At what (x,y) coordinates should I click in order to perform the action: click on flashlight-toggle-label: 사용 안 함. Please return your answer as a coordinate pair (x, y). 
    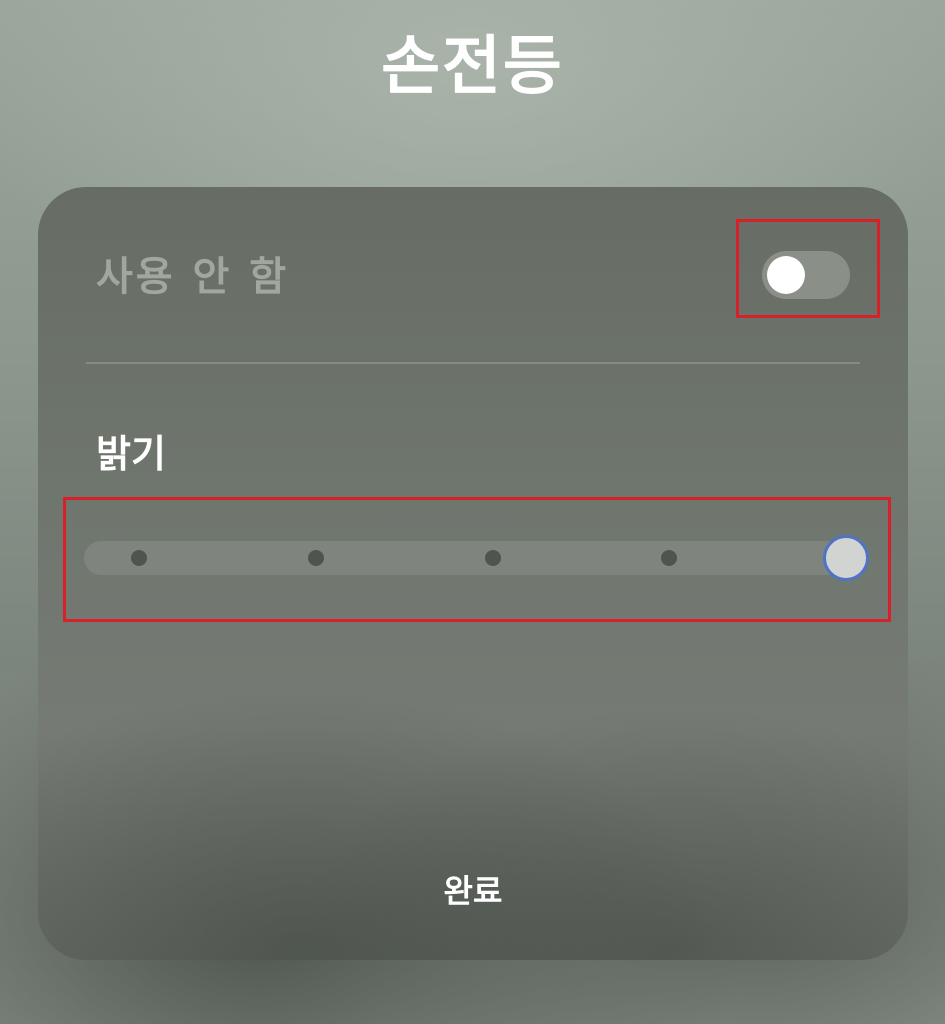
    Looking at the image, I should click on (193, 277).